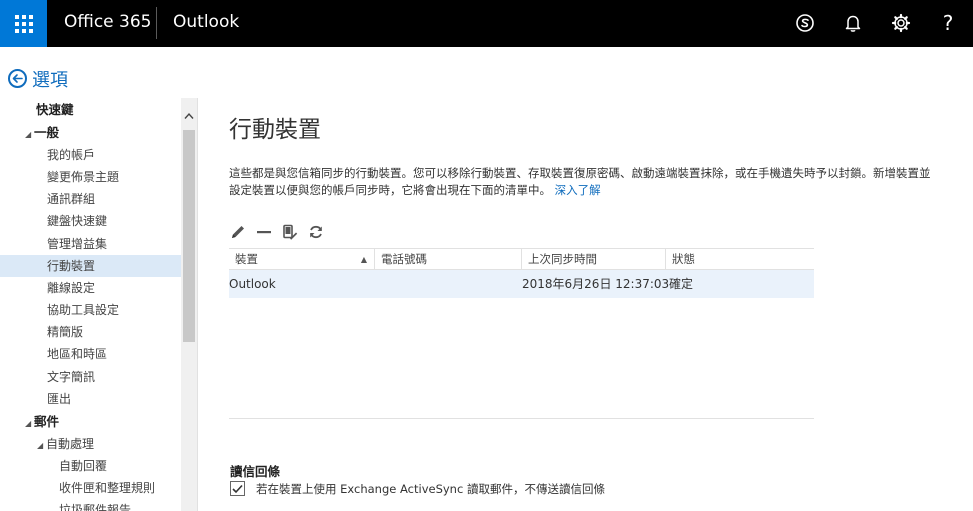 The height and width of the screenshot is (511, 973). Describe the element at coordinates (83, 177) in the screenshot. I see `nav-item-label: 變更佈景主題` at that location.